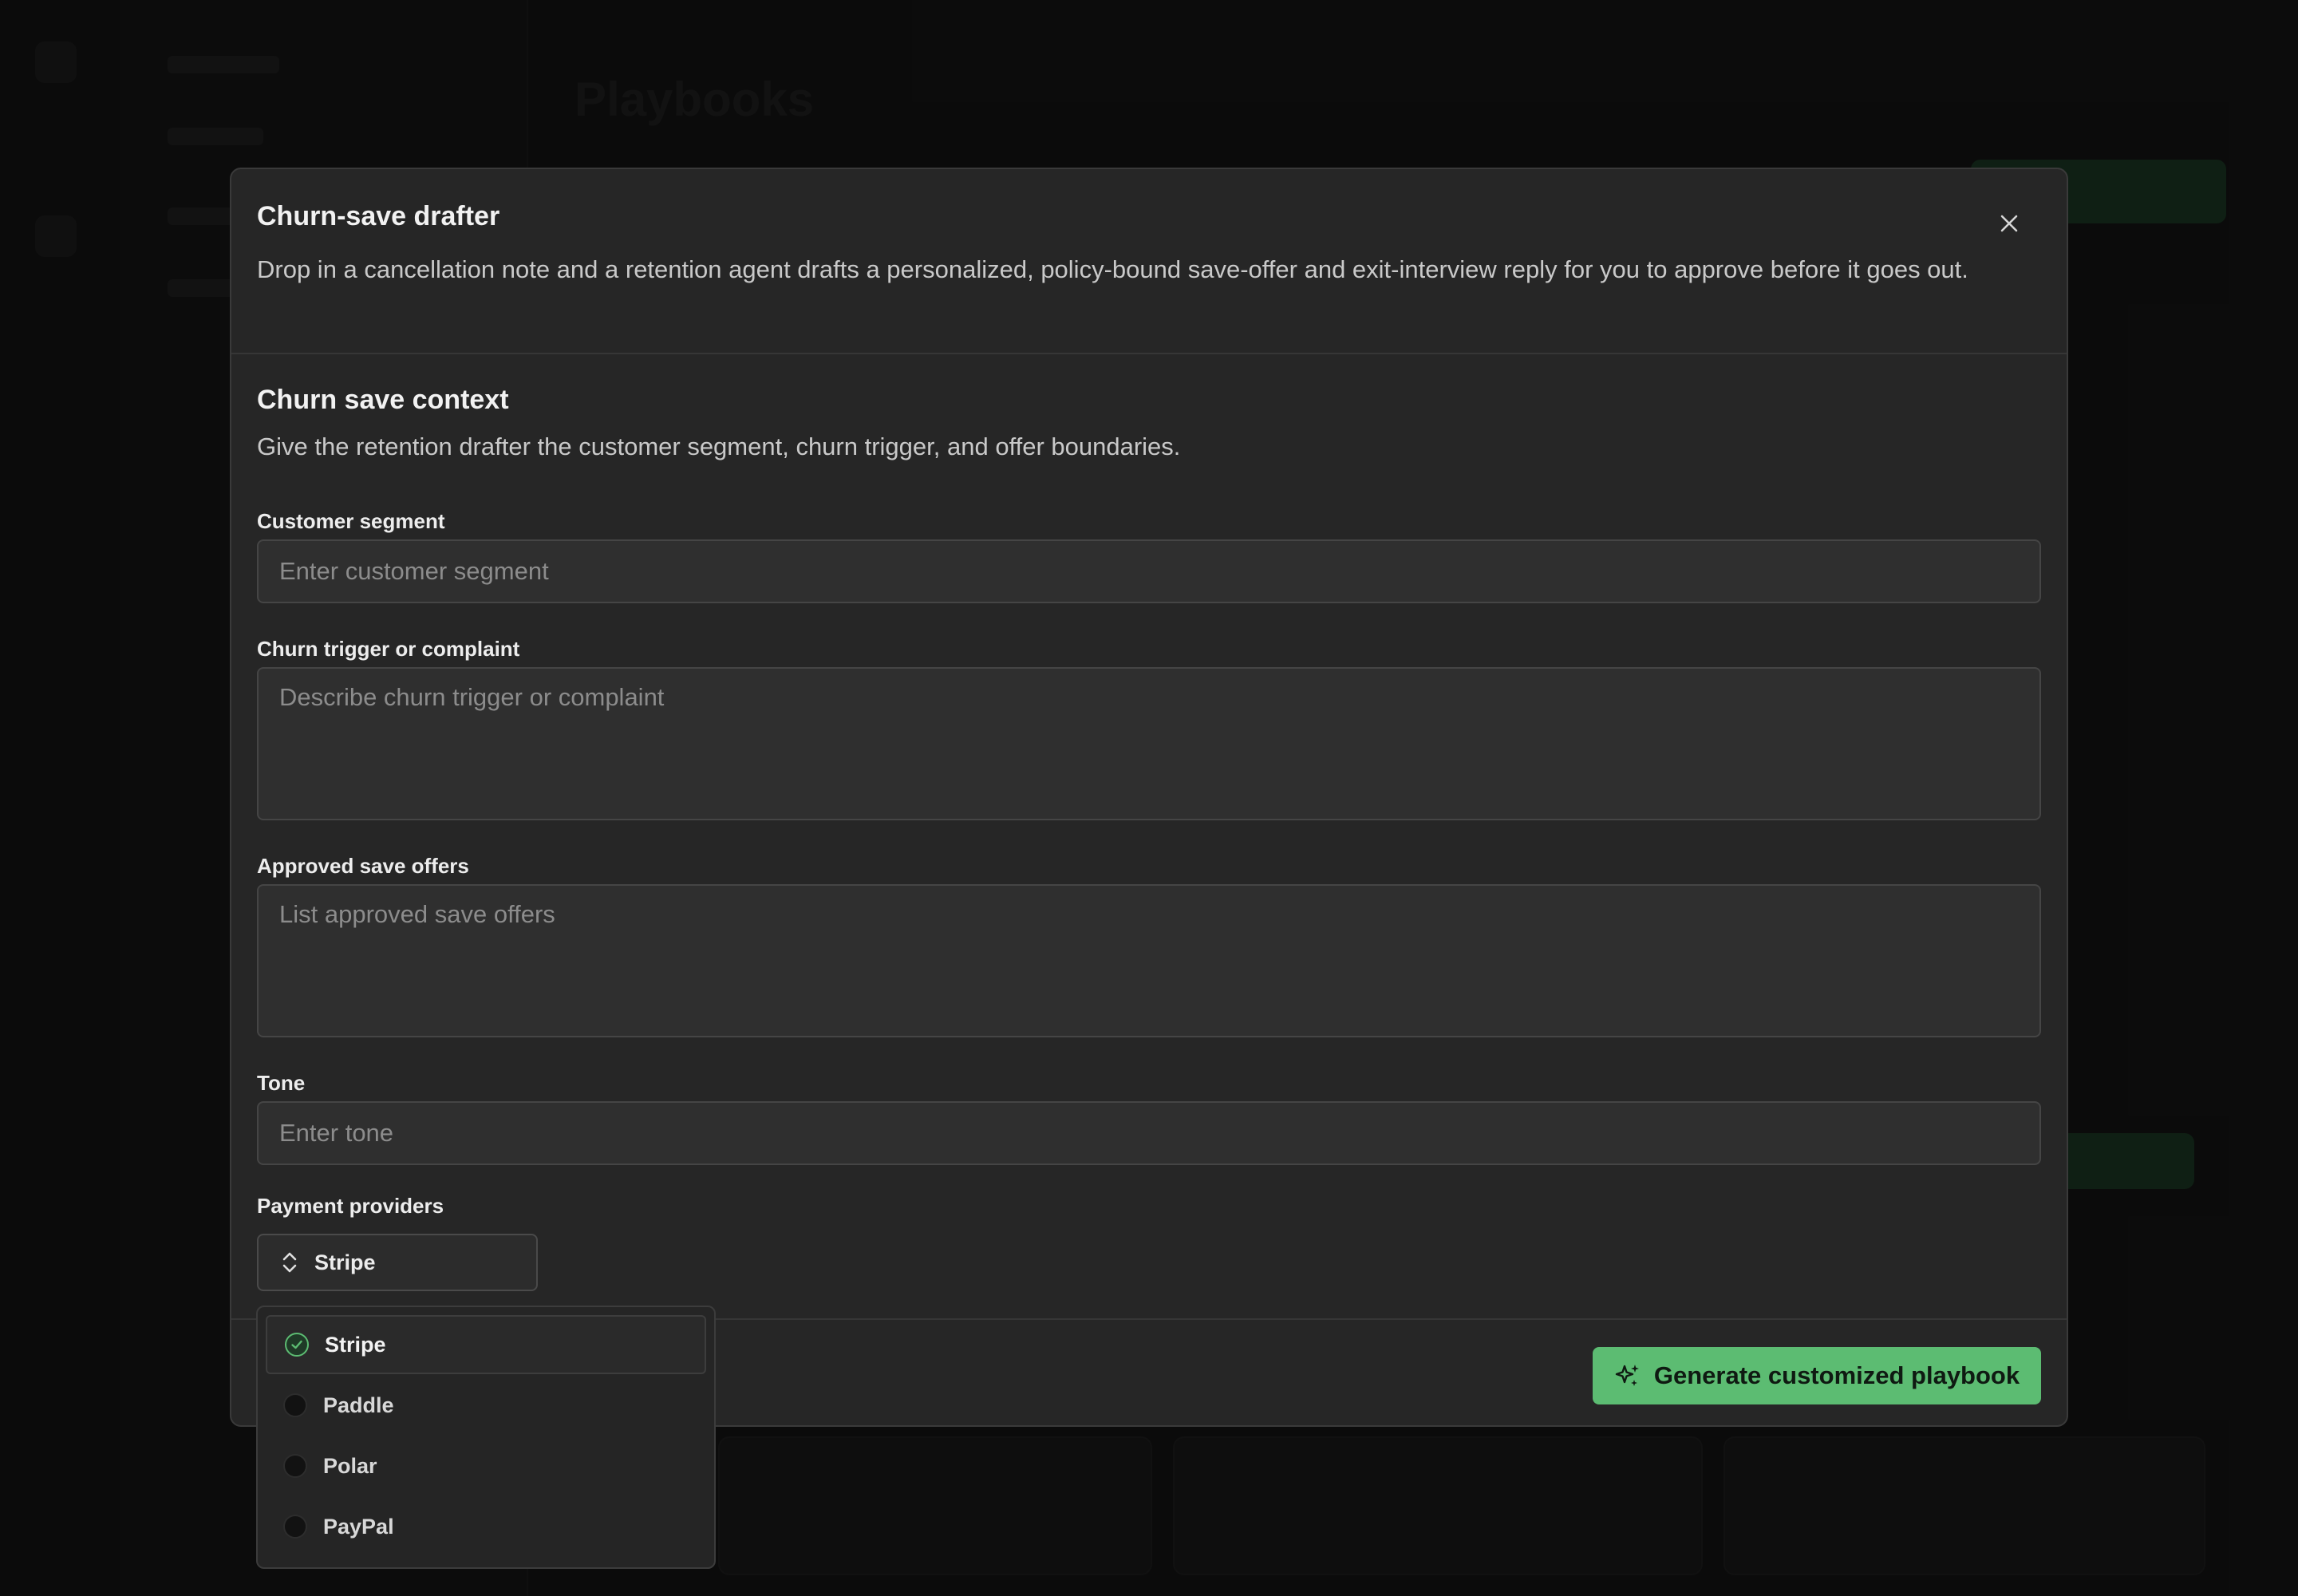 Image resolution: width=2298 pixels, height=1596 pixels. Describe the element at coordinates (383, 400) in the screenshot. I see `section-title: Churn save context` at that location.